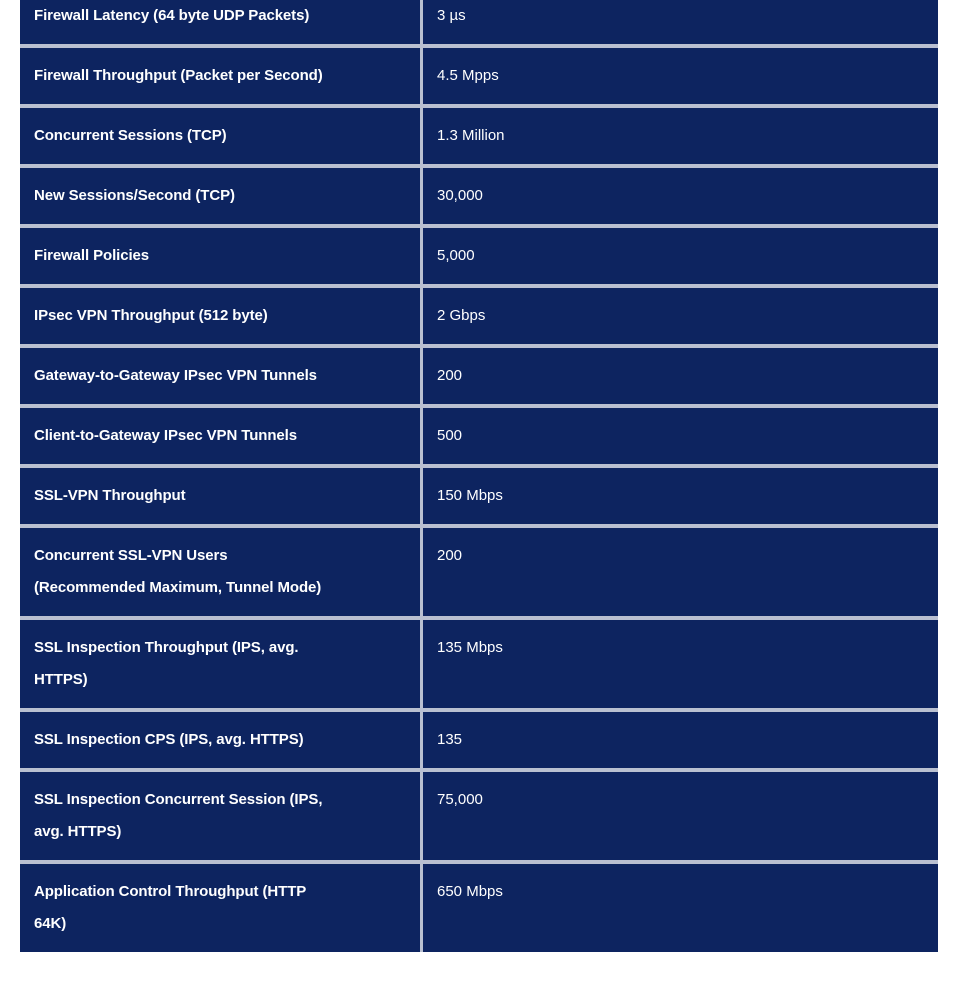  Describe the element at coordinates (450, 435) in the screenshot. I see `spec-value-text: 500` at that location.